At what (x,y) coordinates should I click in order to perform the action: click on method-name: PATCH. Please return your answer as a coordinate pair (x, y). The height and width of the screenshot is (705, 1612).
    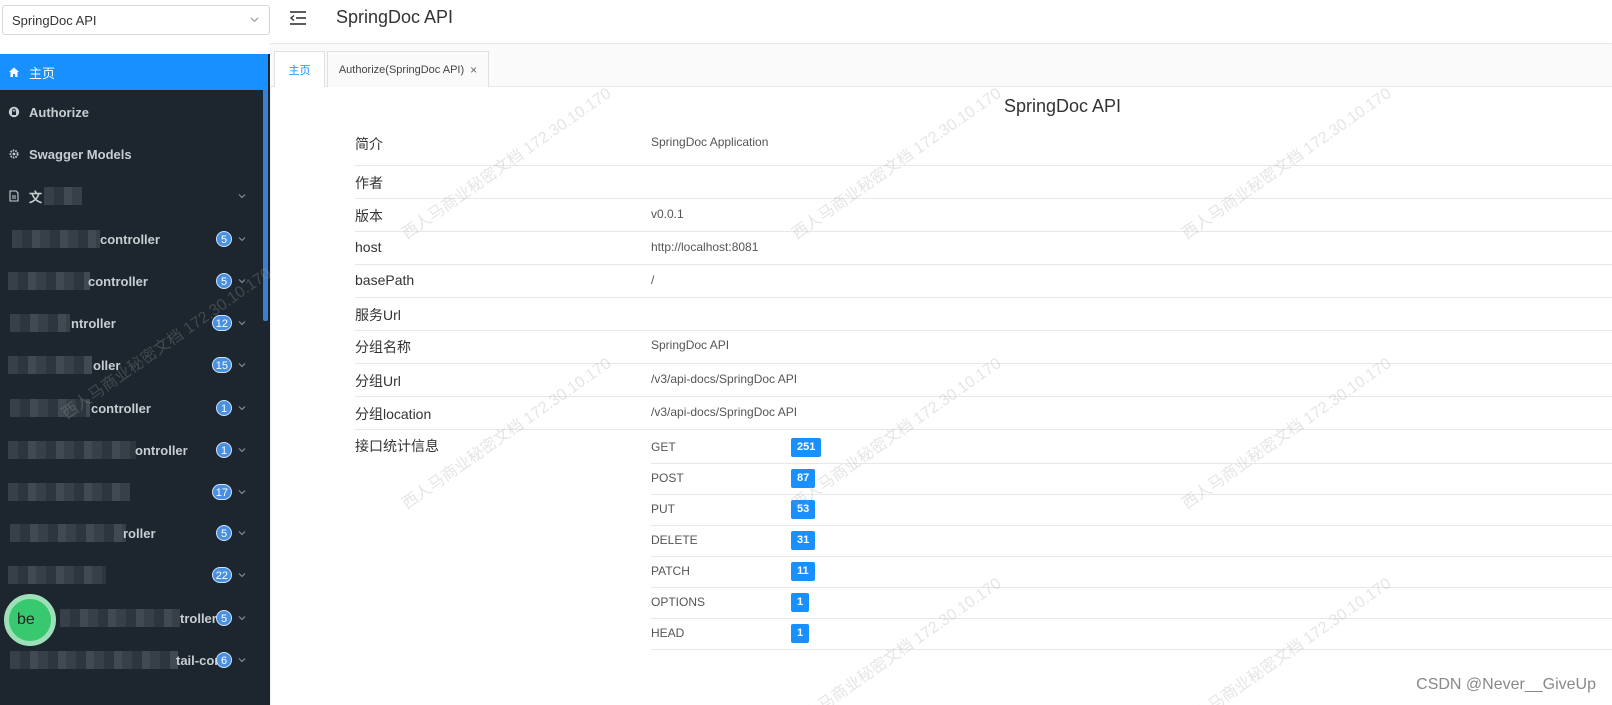
    Looking at the image, I should click on (670, 571).